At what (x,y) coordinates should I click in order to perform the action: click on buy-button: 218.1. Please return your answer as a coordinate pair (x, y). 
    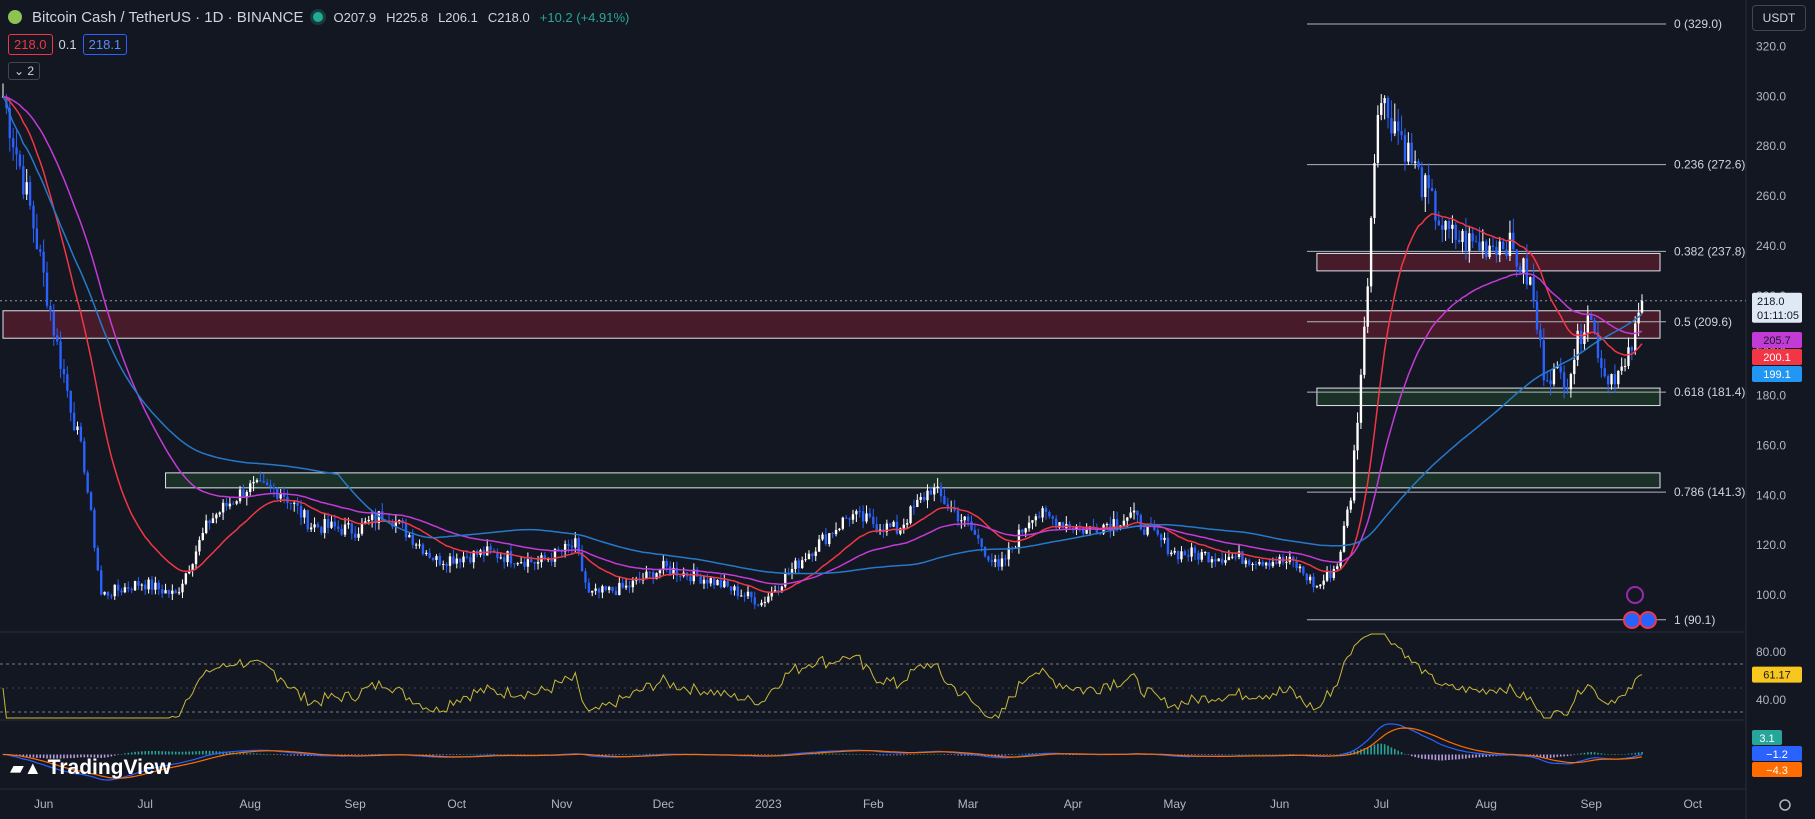
    Looking at the image, I should click on (105, 44).